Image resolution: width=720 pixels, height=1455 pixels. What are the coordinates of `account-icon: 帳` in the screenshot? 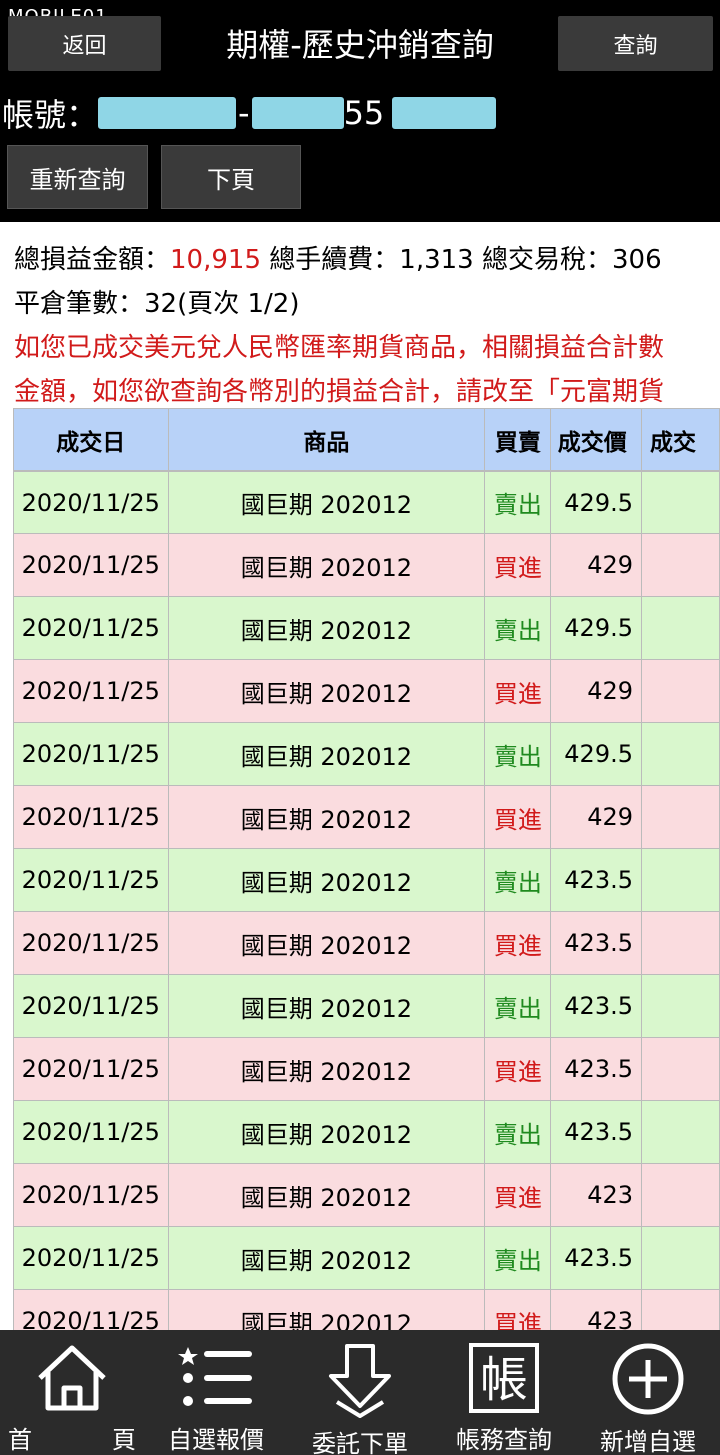 It's located at (504, 1378).